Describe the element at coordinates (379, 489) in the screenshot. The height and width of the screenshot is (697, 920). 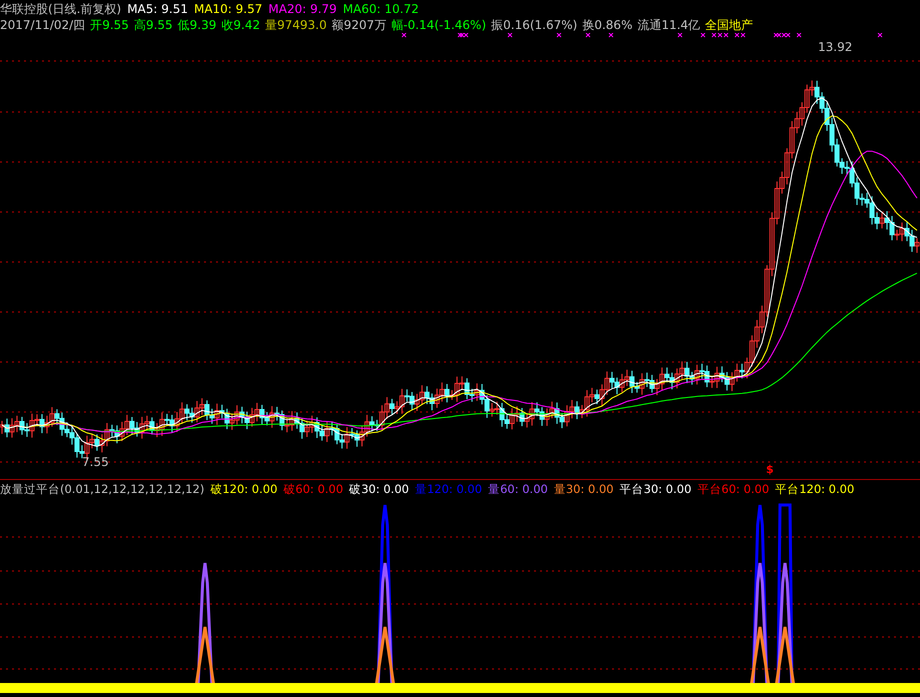
I see `indicator-value: 破30: 0.00` at that location.